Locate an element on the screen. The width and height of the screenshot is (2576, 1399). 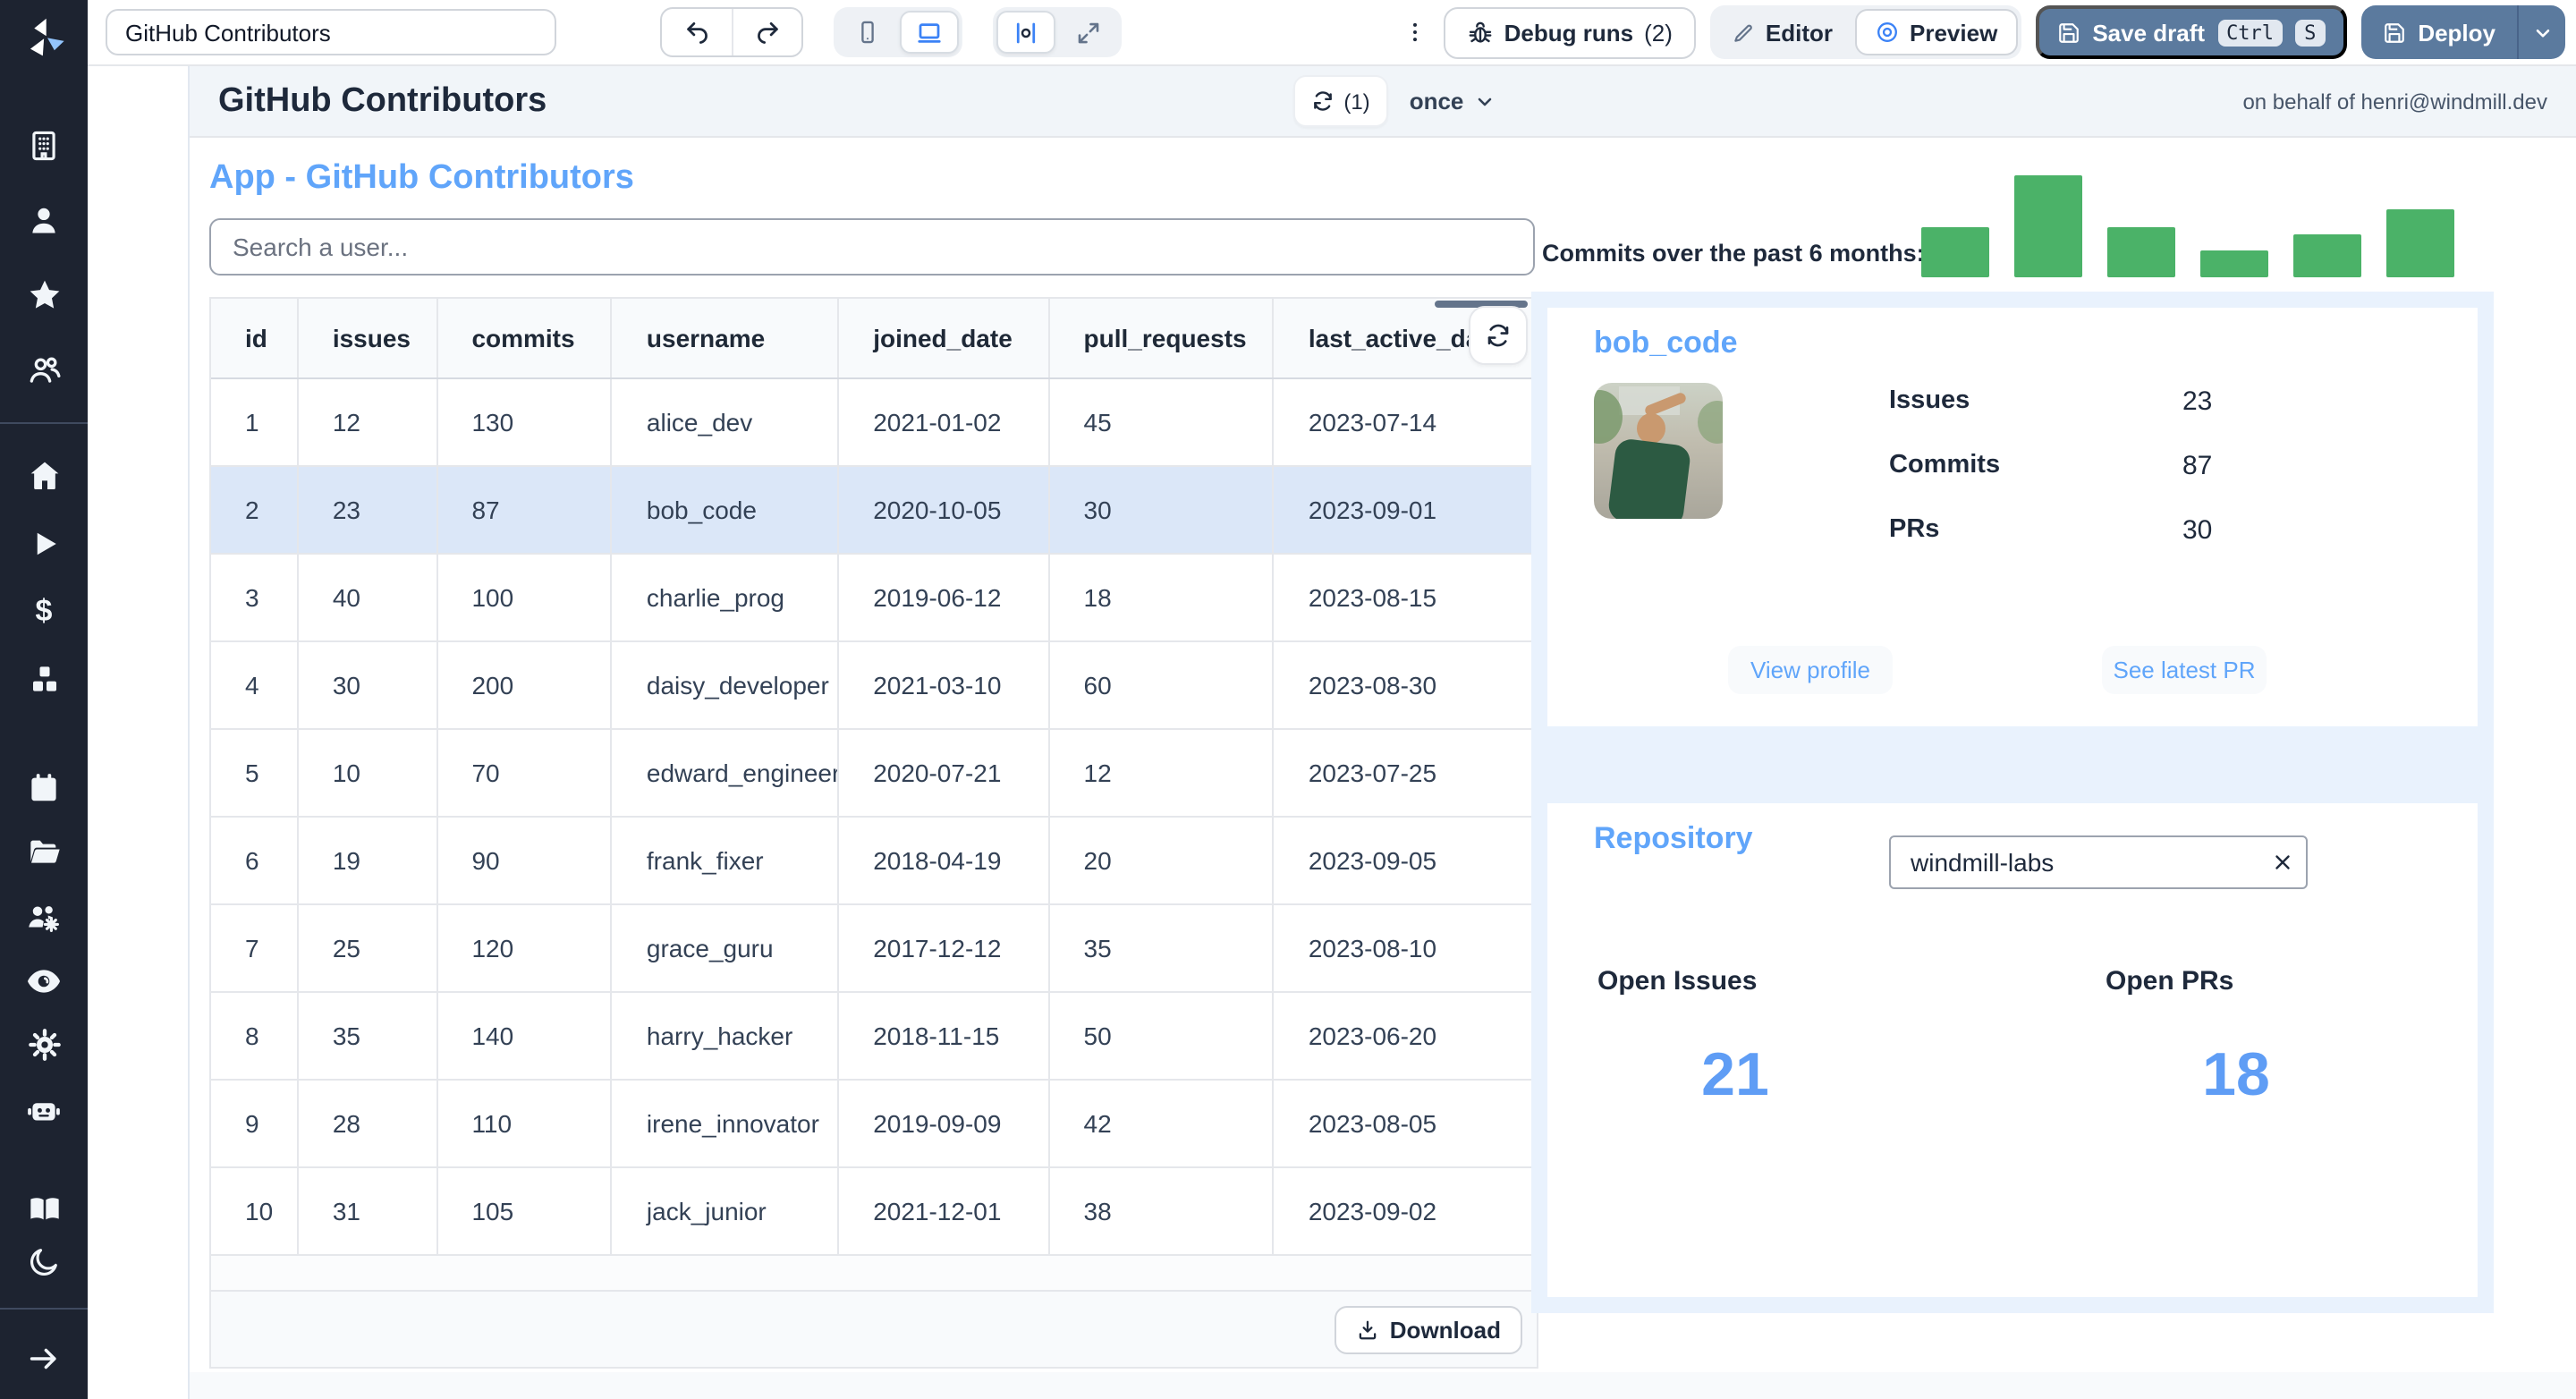
windmill-logo-icon is located at coordinates (44, 37).